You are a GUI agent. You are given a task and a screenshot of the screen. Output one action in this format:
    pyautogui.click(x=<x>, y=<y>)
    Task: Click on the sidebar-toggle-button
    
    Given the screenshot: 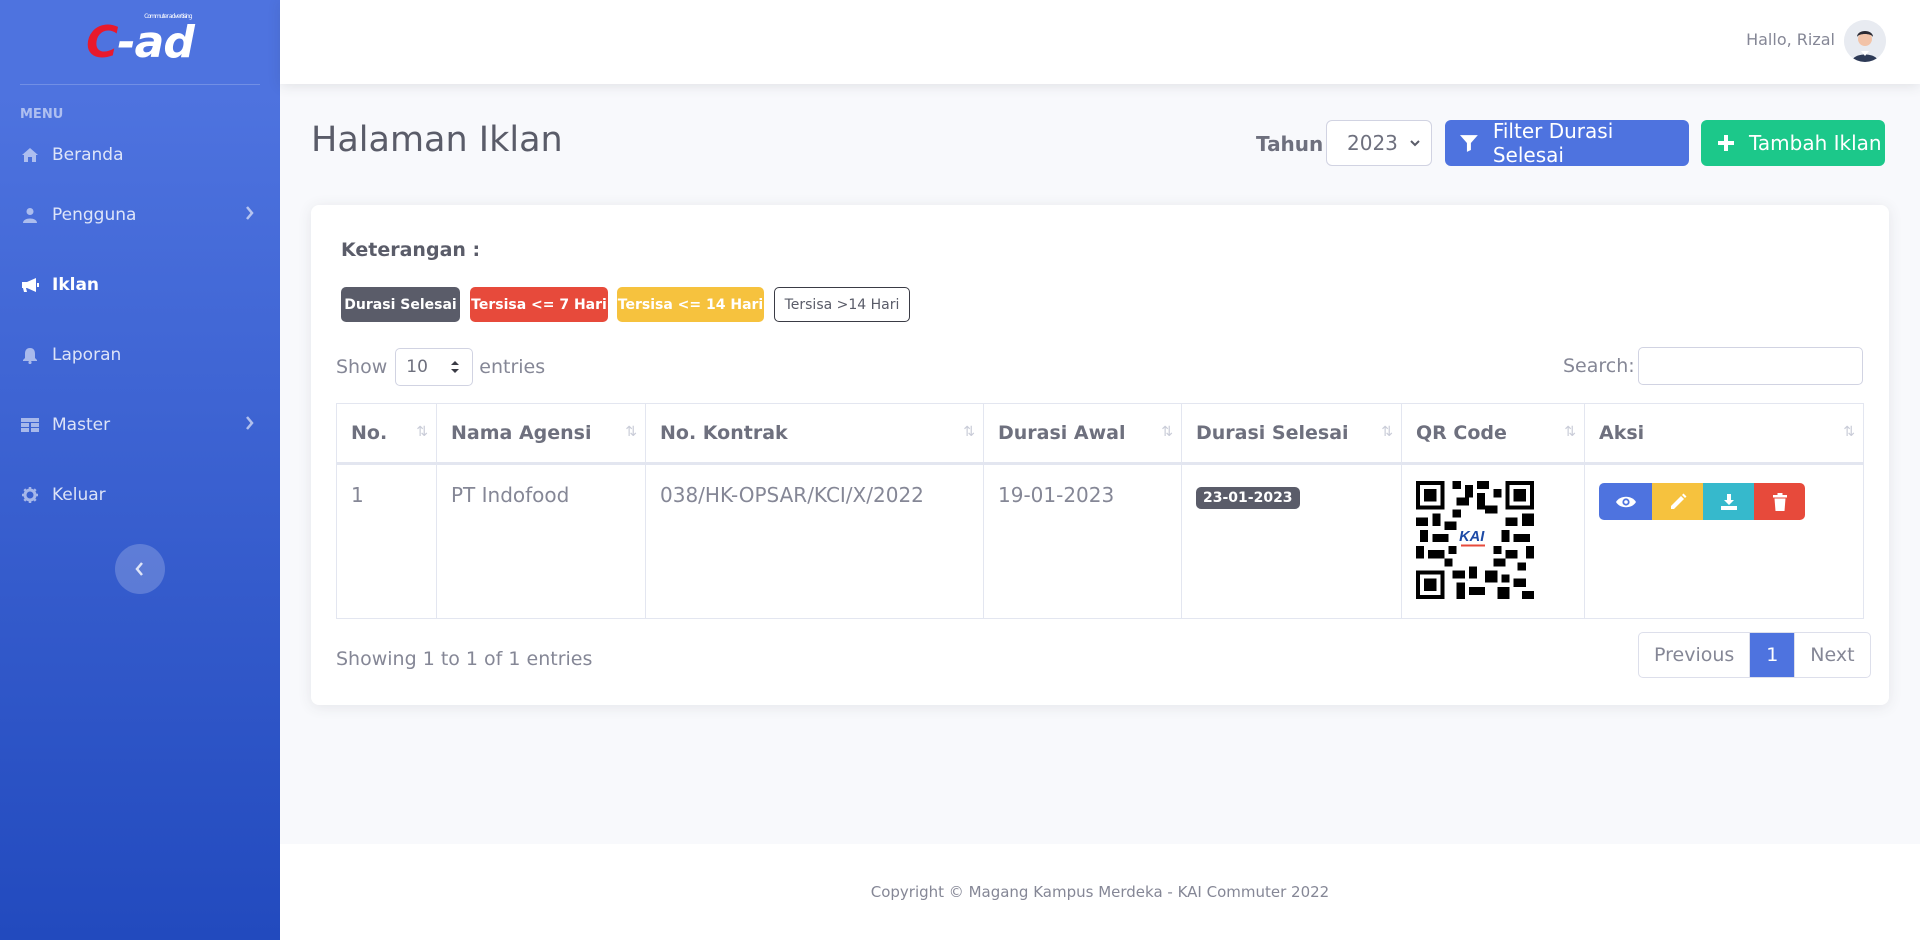 What is the action you would take?
    pyautogui.click(x=140, y=569)
    